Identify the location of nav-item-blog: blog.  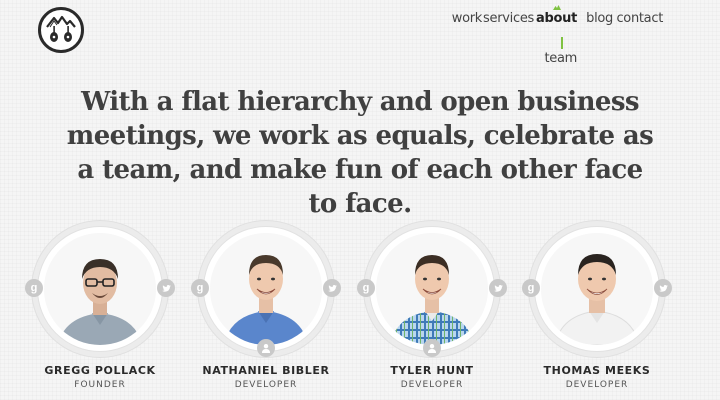
(599, 18).